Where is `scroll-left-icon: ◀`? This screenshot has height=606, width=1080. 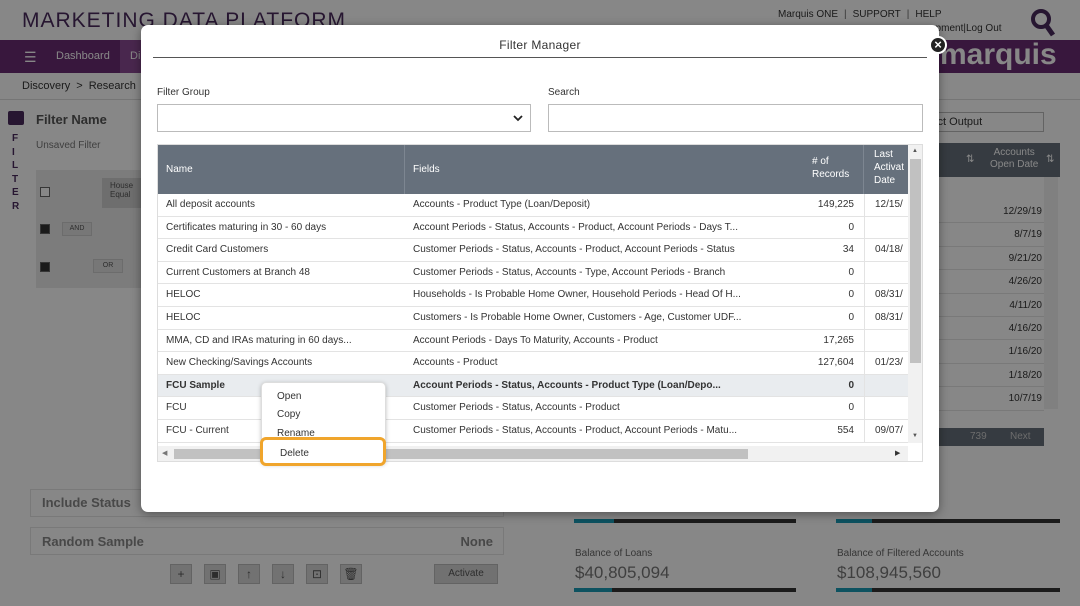 scroll-left-icon: ◀ is located at coordinates (164, 453).